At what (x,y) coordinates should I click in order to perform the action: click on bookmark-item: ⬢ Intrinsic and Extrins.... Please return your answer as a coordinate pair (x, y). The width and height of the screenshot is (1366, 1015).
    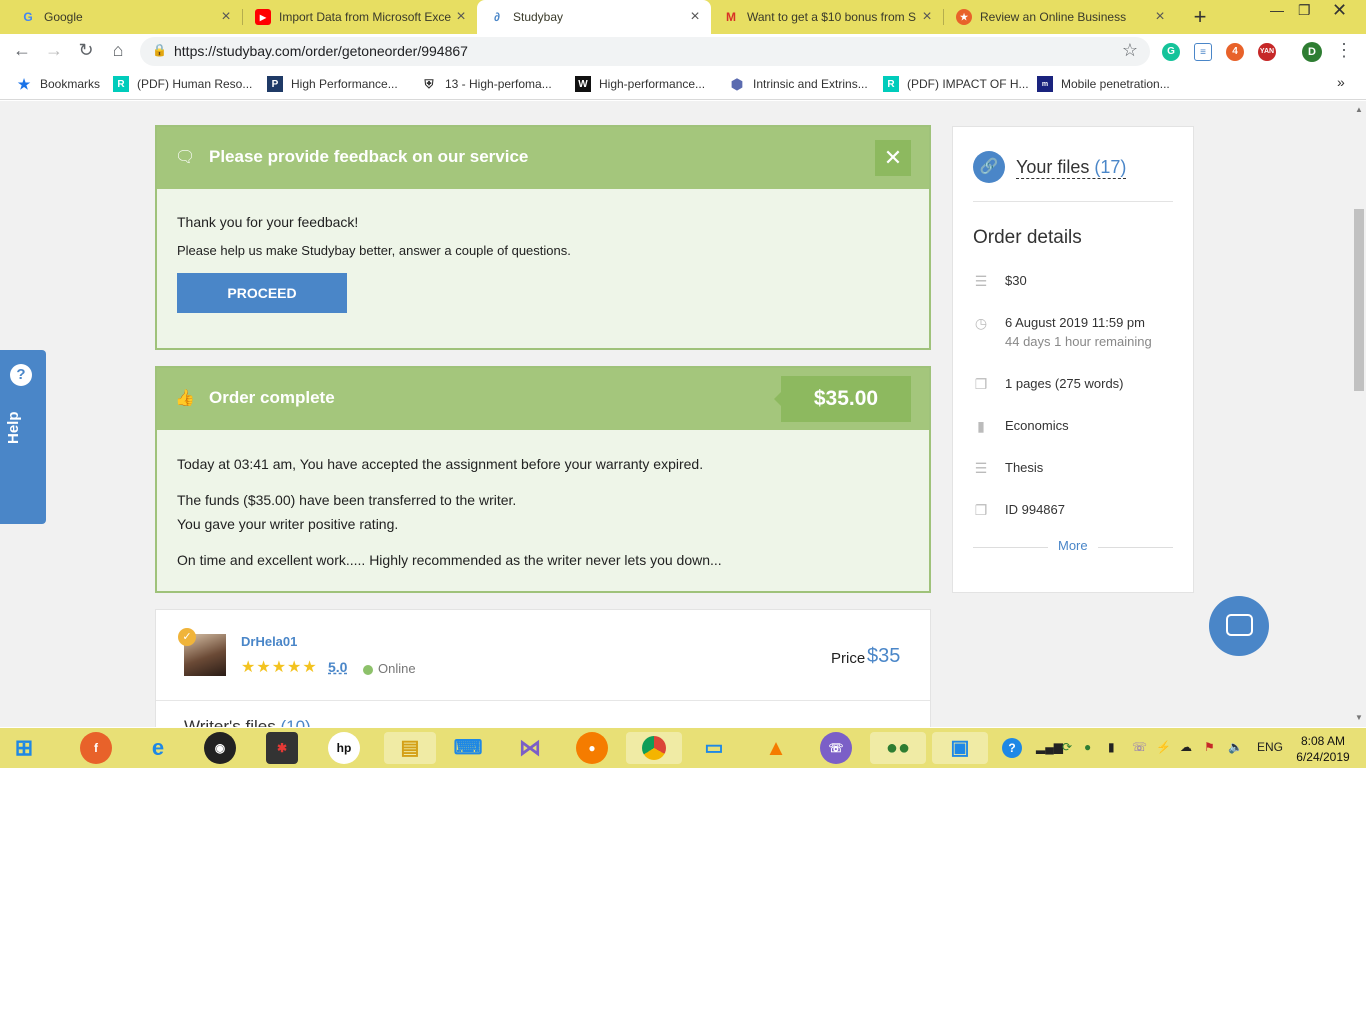
    Looking at the image, I should click on (798, 84).